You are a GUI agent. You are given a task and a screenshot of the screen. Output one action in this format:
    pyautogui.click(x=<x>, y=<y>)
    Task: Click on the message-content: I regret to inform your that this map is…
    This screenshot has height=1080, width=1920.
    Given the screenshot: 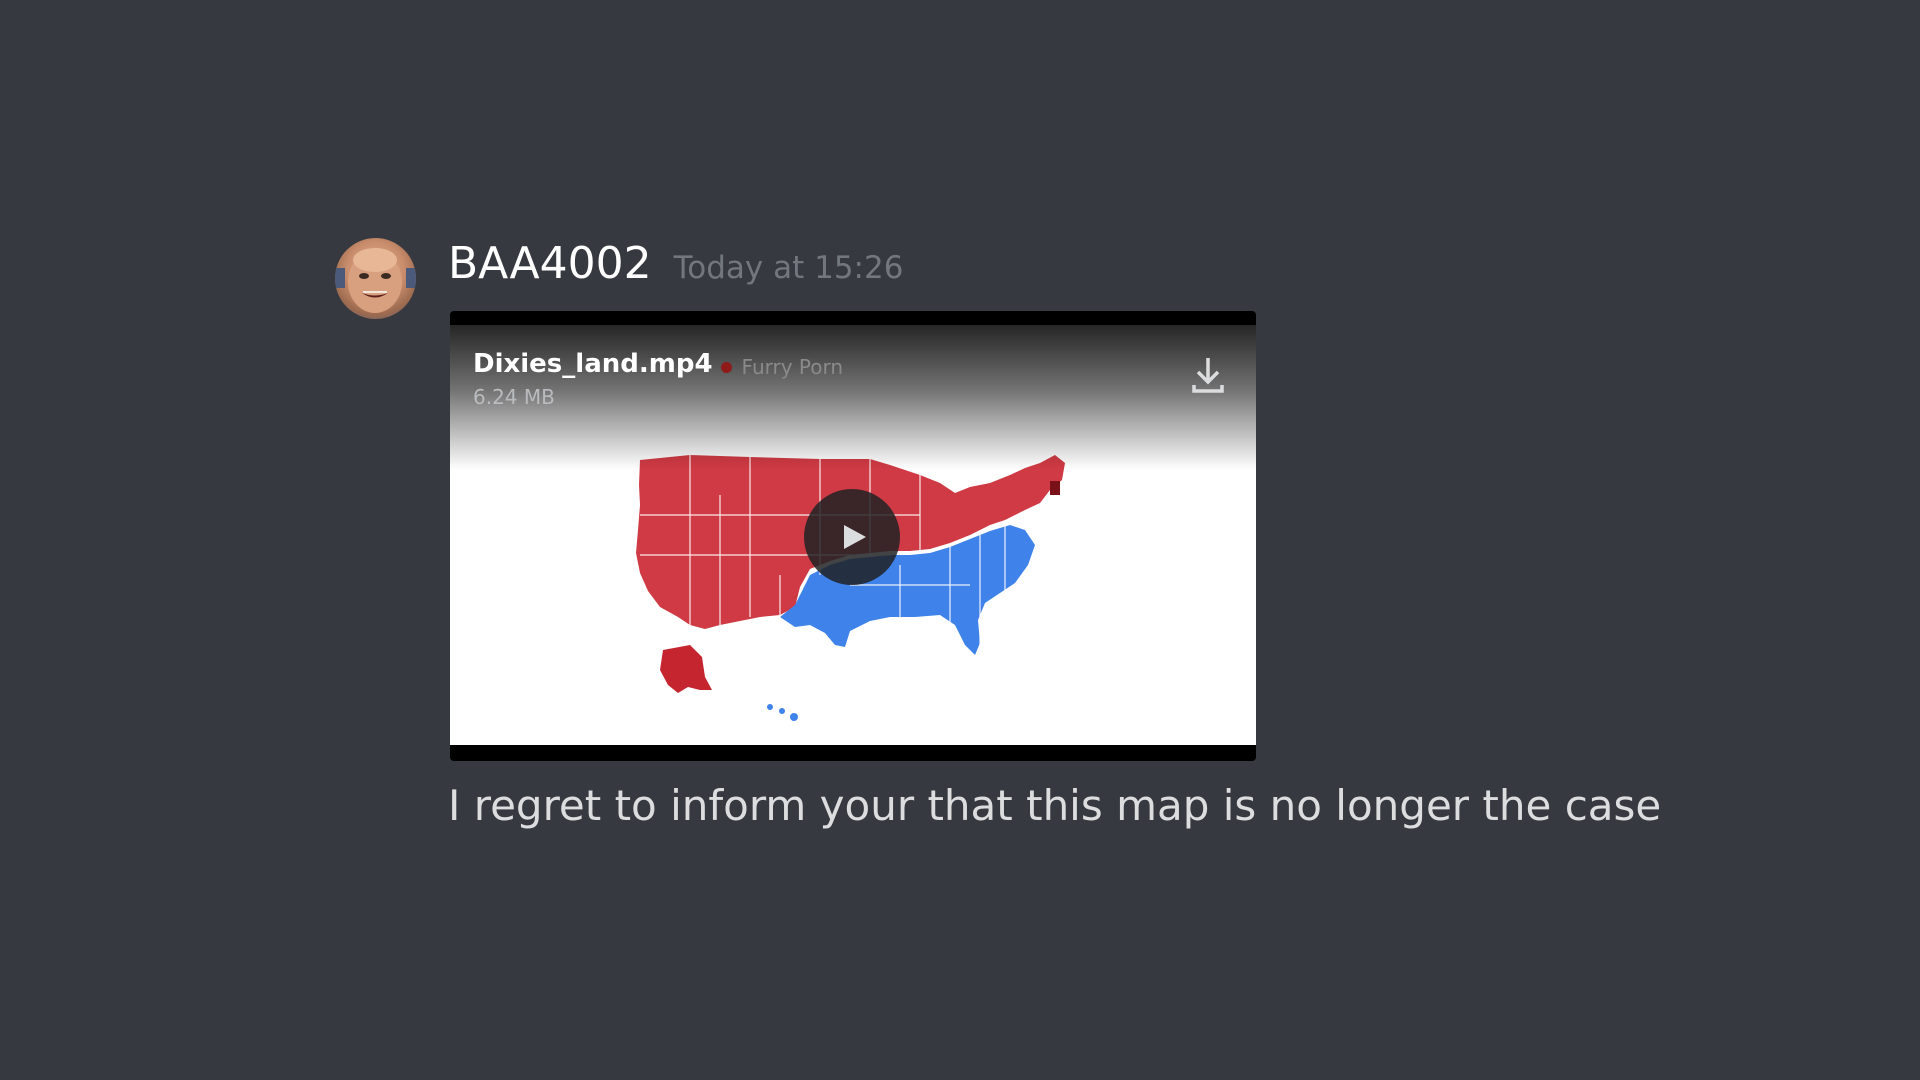 What is the action you would take?
    pyautogui.click(x=1055, y=805)
    